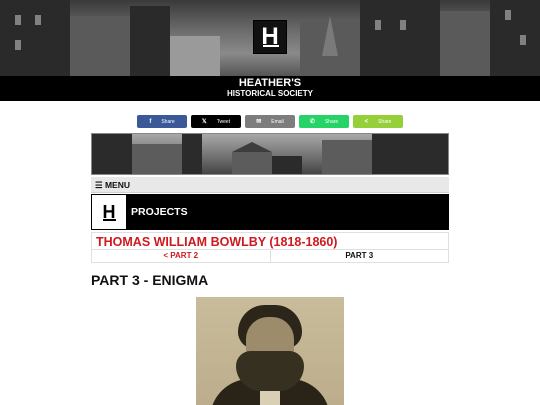 The width and height of the screenshot is (540, 405). Describe the element at coordinates (150, 280) in the screenshot. I see `page-heading: PART 3 - ENIGMA` at that location.